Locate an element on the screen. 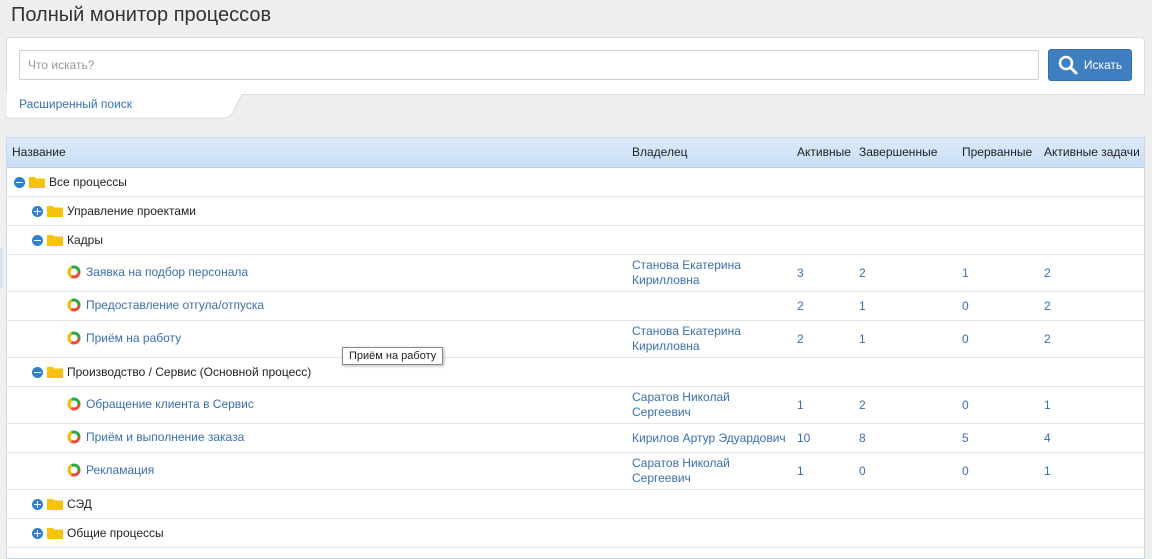  search-button: Искать is located at coordinates (1090, 65).